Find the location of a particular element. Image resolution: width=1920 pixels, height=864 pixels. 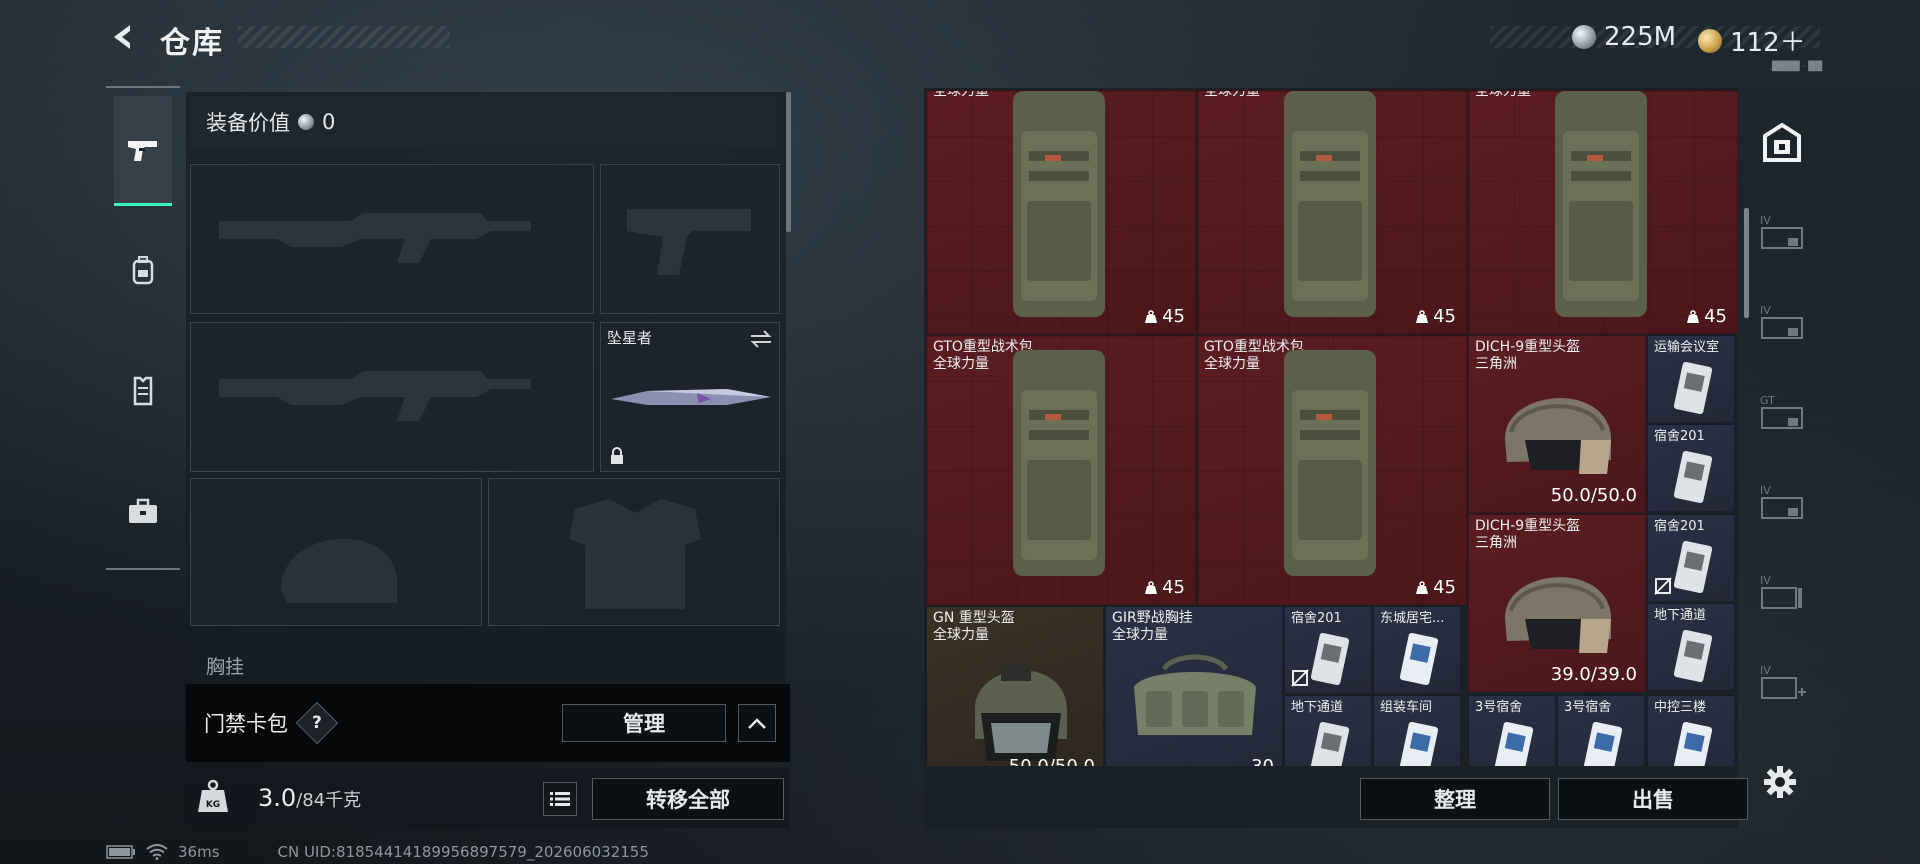

rail-storage-2: IV is located at coordinates (1782, 322).